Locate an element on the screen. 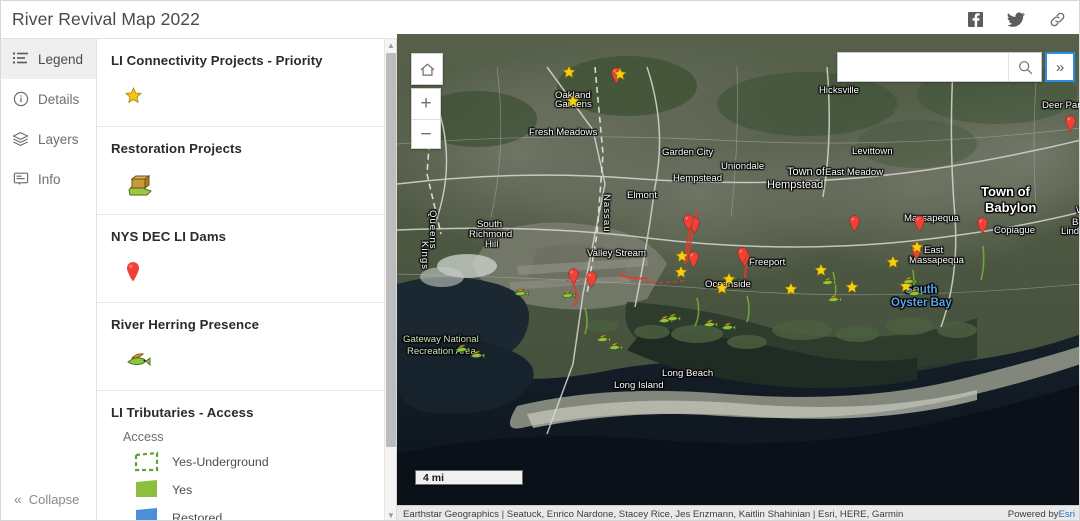 This screenshot has height=521, width=1080. home-button is located at coordinates (427, 69).